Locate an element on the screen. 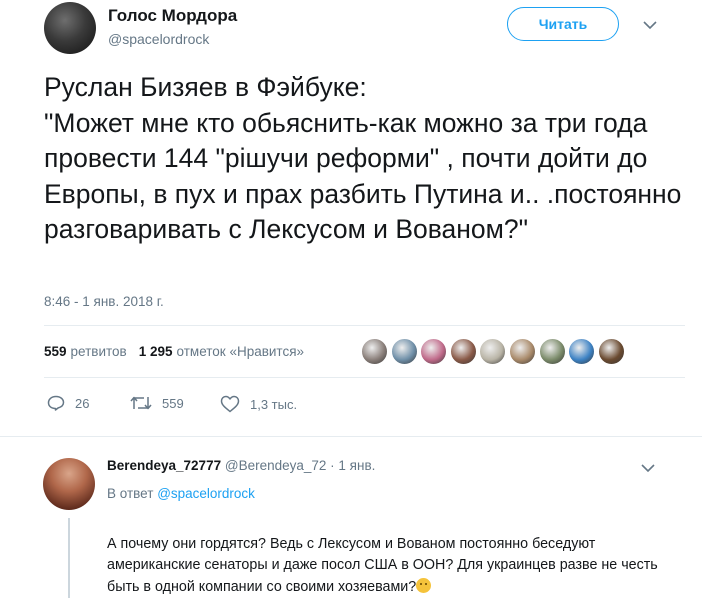 This screenshot has width=702, height=598. follow-button: Читать is located at coordinates (563, 24).